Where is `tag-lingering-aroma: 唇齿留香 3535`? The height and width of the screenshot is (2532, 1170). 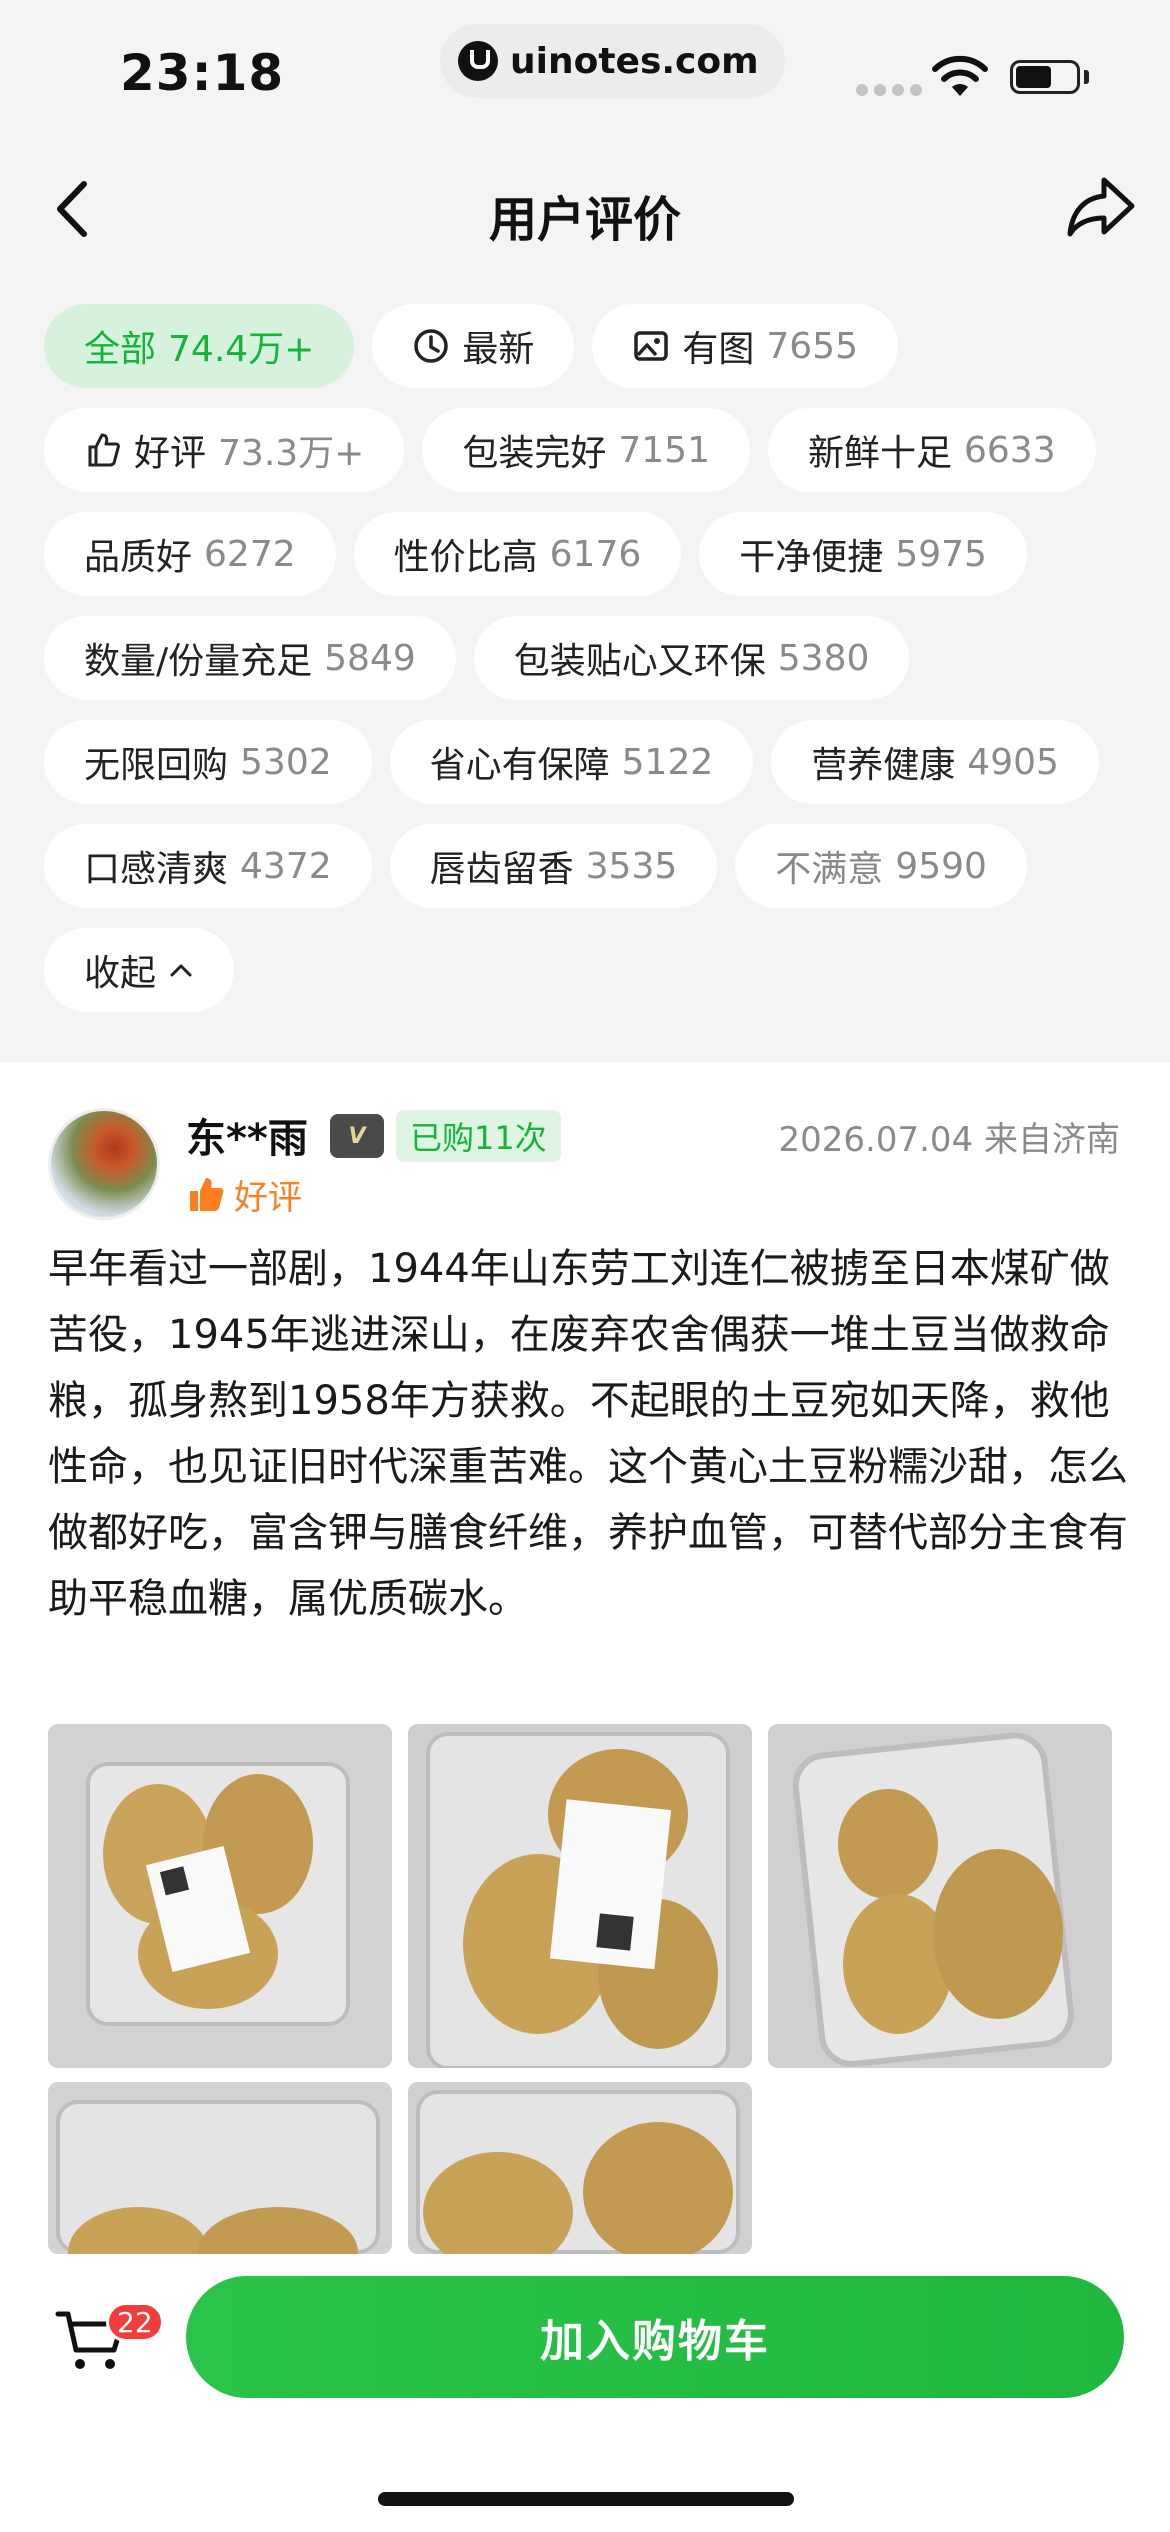
tag-lingering-aroma: 唇齿留香 3535 is located at coordinates (553, 866).